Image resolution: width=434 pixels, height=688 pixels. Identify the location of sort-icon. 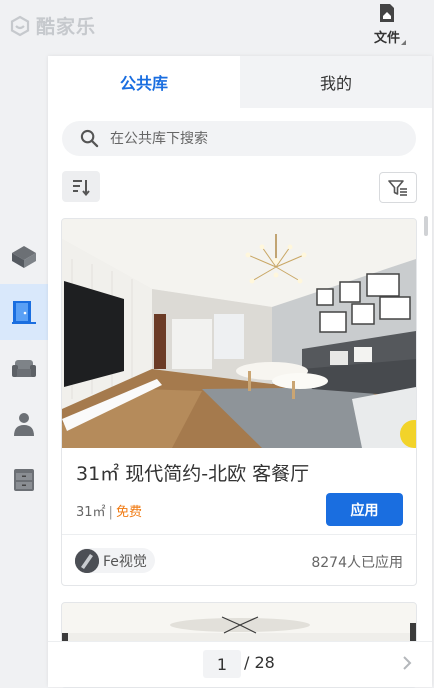
(81, 187).